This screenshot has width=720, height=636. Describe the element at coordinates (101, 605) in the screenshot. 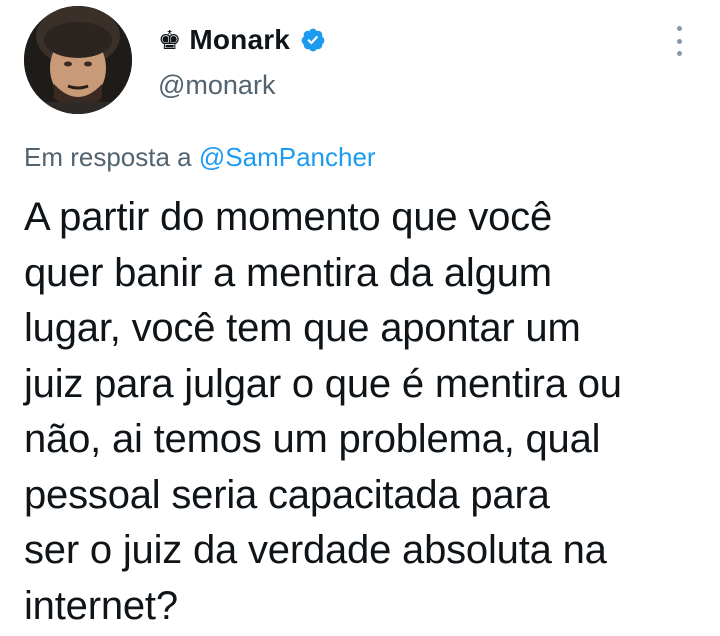

I see `tweet-text-line: internet?` at that location.